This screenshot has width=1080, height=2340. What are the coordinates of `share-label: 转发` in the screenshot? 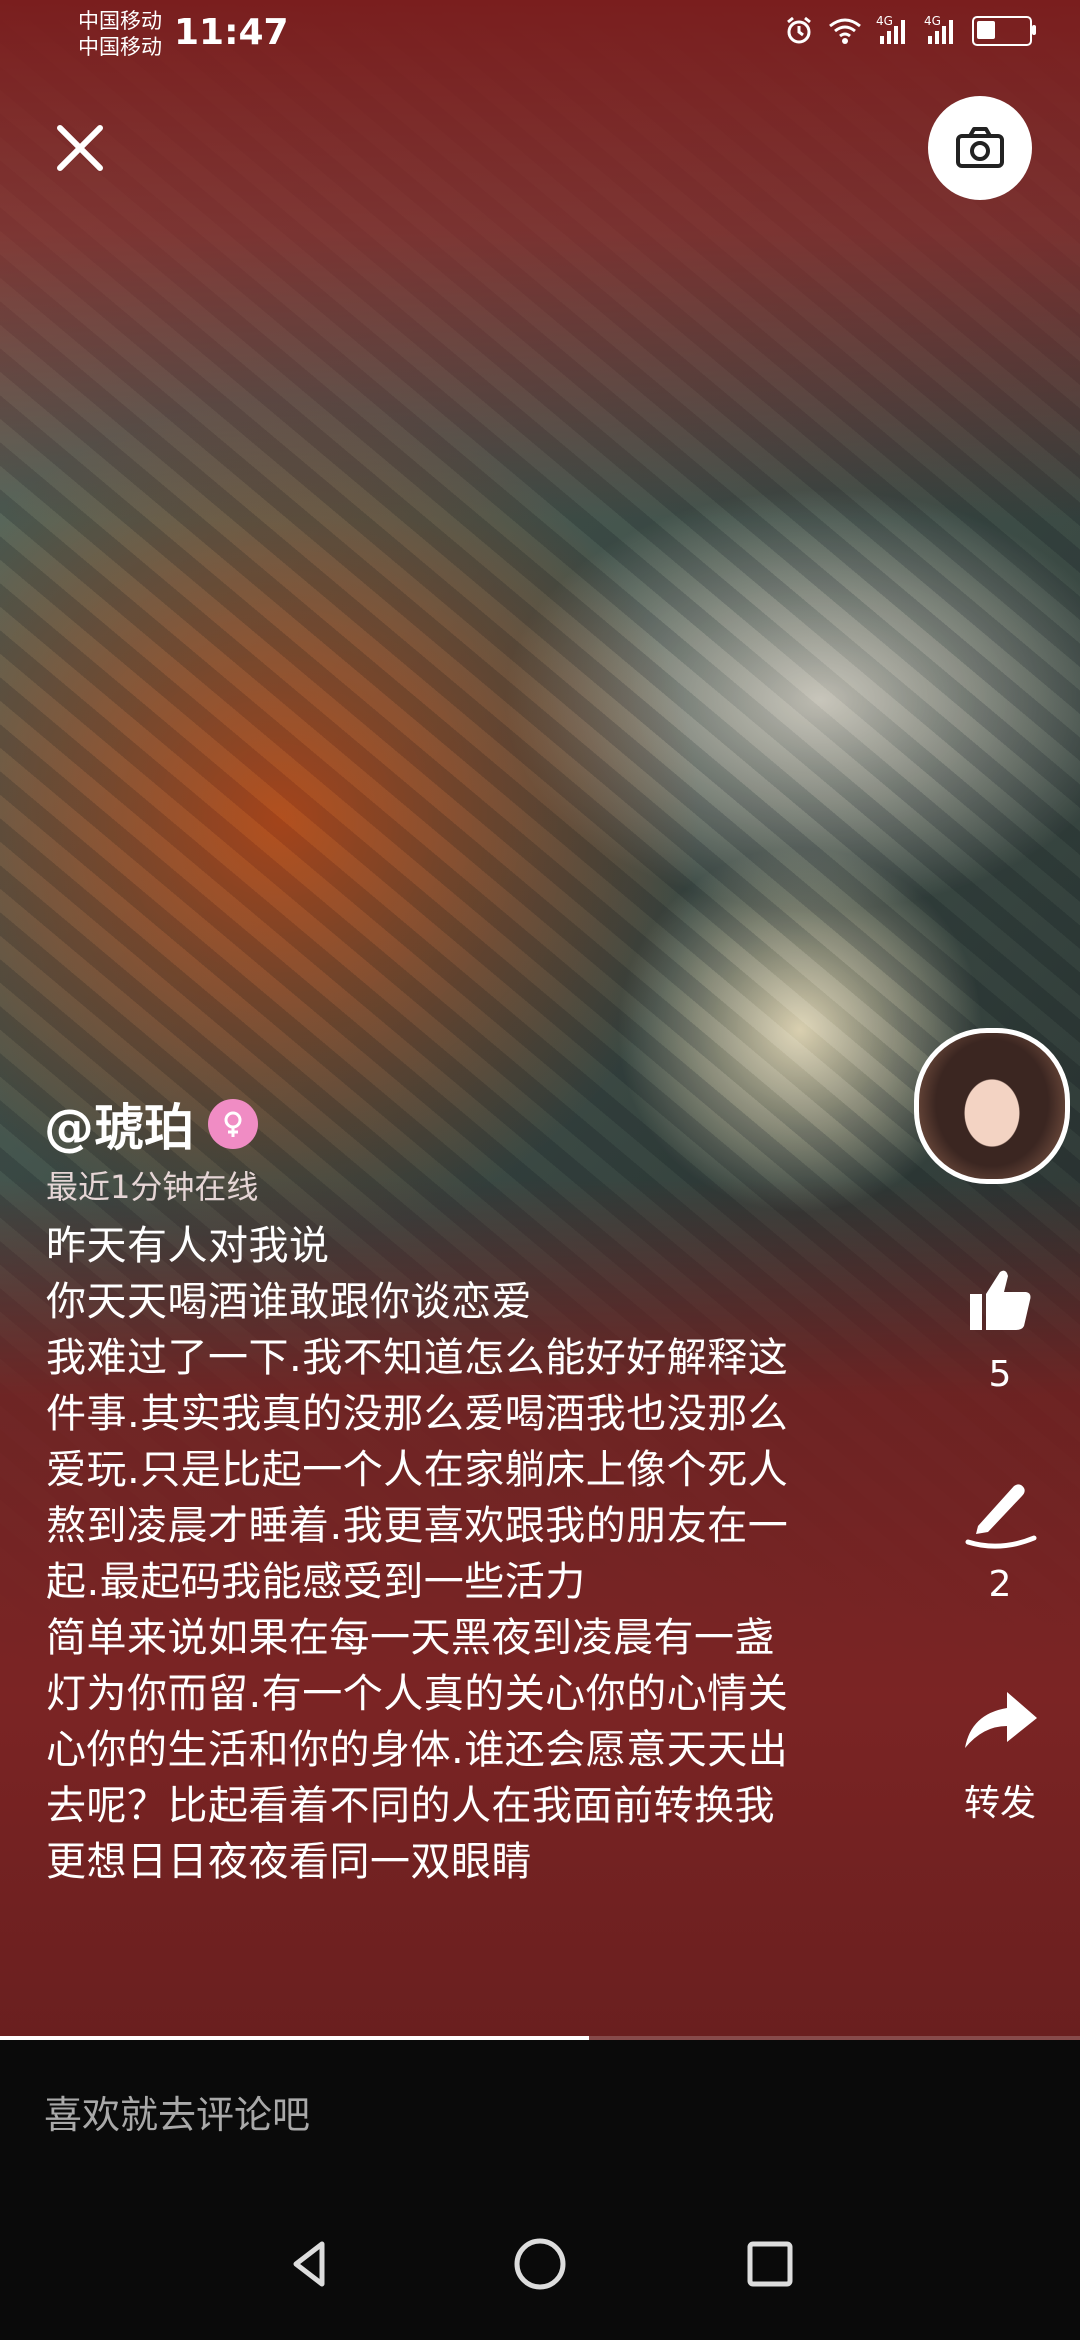 It's located at (999, 1803).